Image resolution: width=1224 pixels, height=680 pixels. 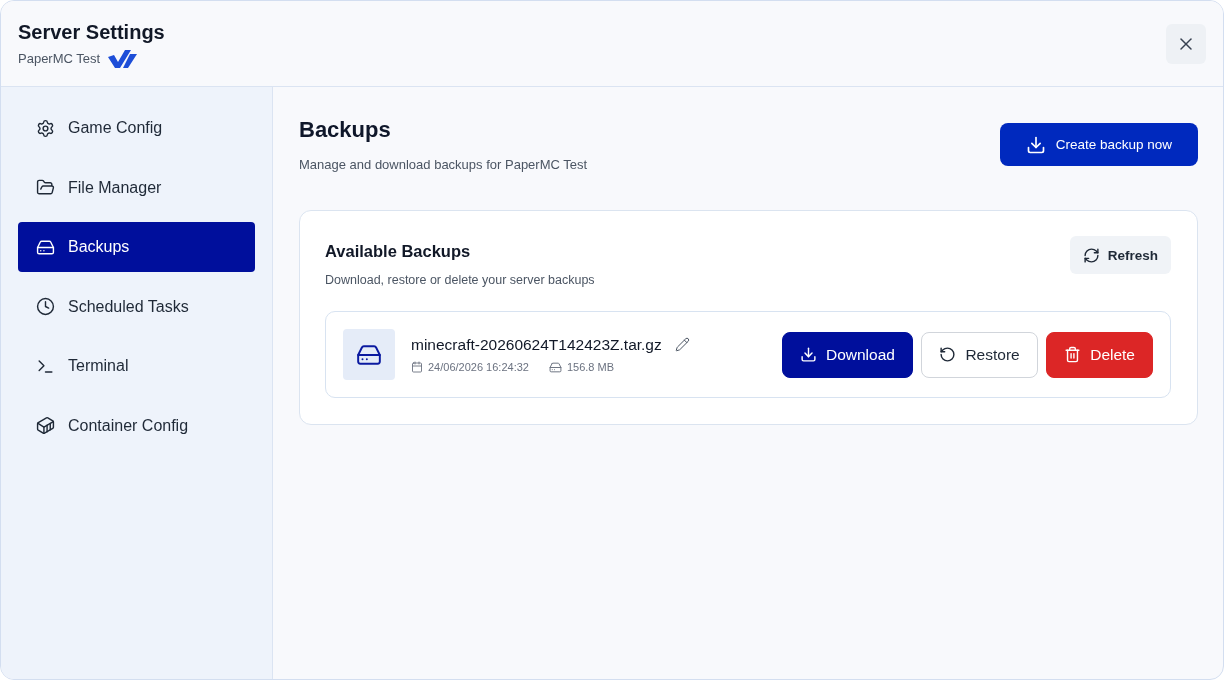 I want to click on sidebar-item: Backups, so click(x=136, y=247).